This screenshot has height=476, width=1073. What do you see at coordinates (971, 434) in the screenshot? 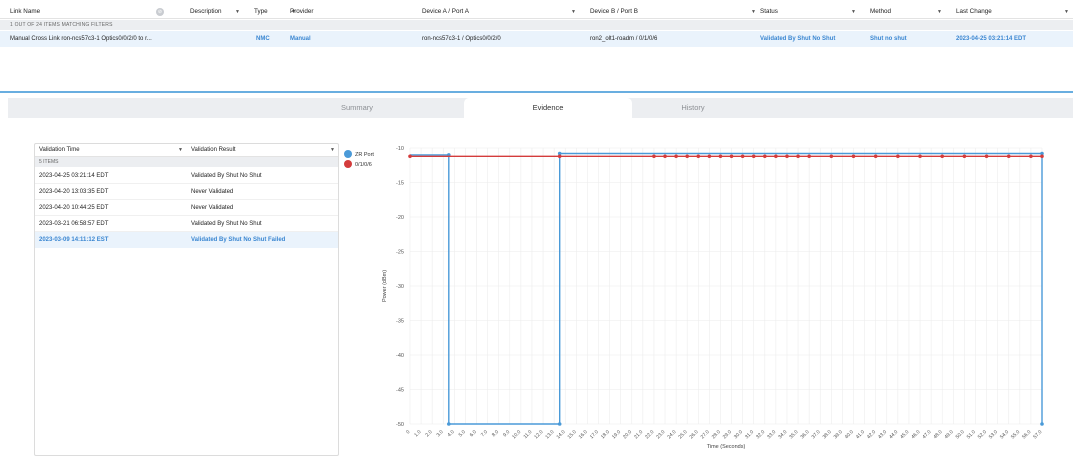
I see `x-tick-label: 51.0` at bounding box center [971, 434].